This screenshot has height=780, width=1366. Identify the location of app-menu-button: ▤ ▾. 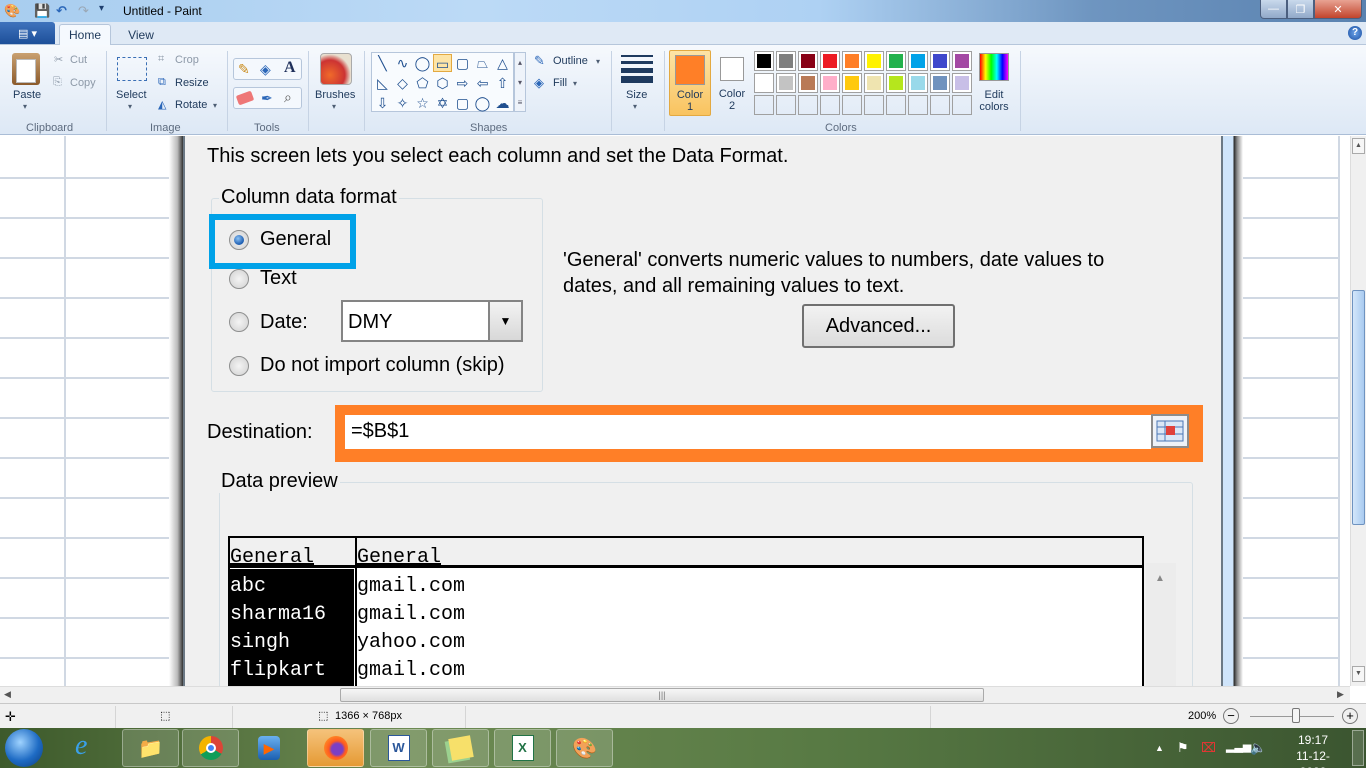
(27, 33).